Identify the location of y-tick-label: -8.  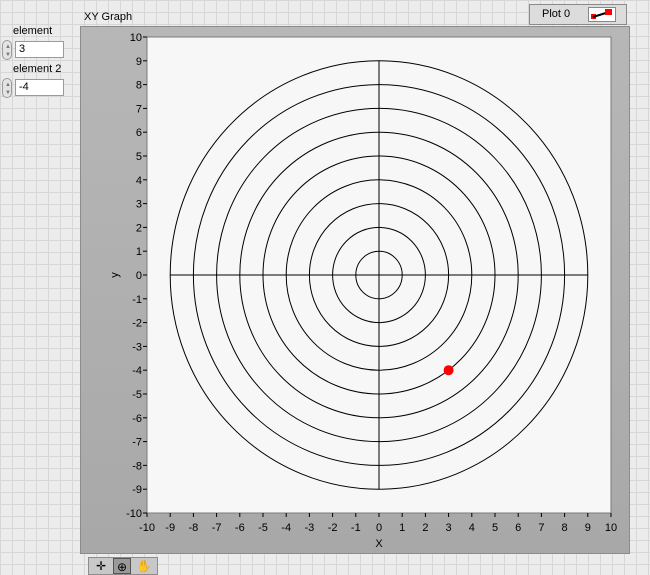
(137, 466).